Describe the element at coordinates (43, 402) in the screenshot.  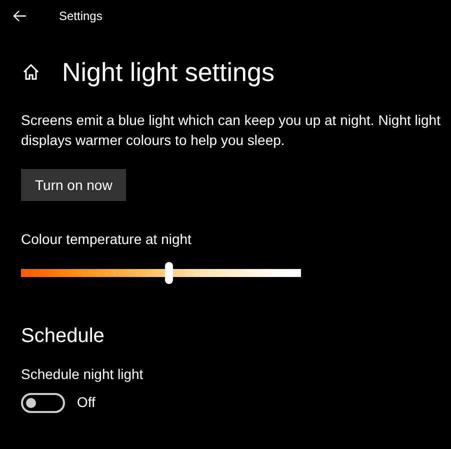
I see `toggle-switch` at that location.